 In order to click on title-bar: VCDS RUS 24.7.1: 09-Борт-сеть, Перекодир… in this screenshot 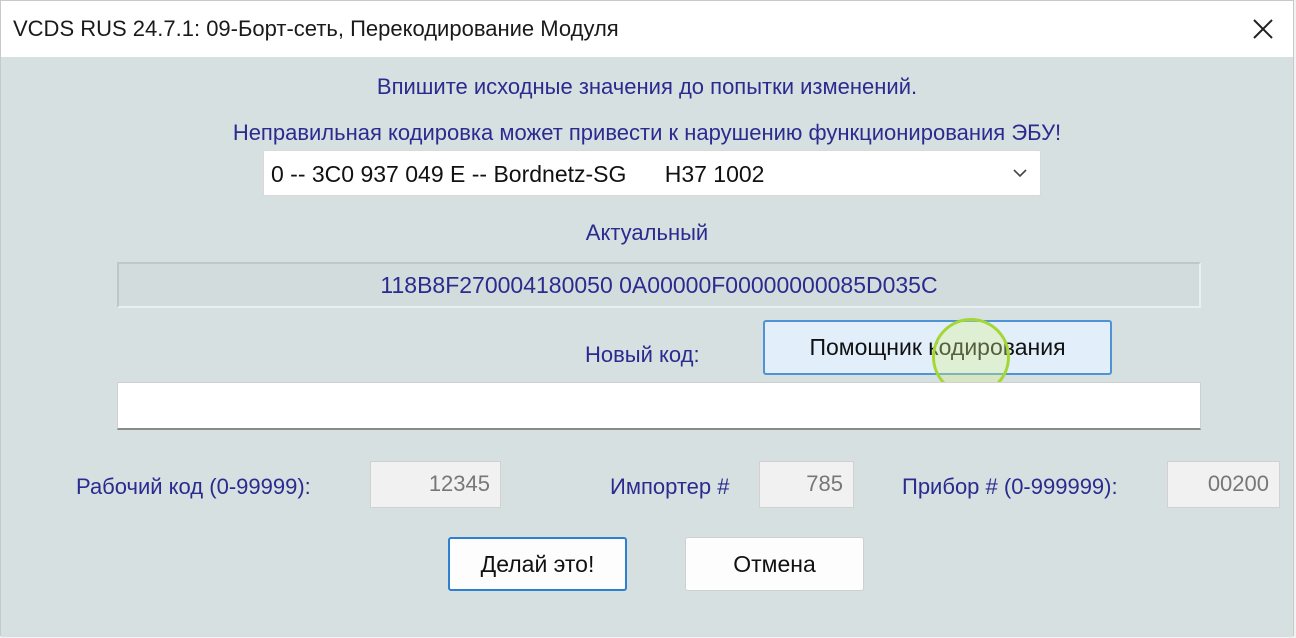, I will do `click(647, 29)`.